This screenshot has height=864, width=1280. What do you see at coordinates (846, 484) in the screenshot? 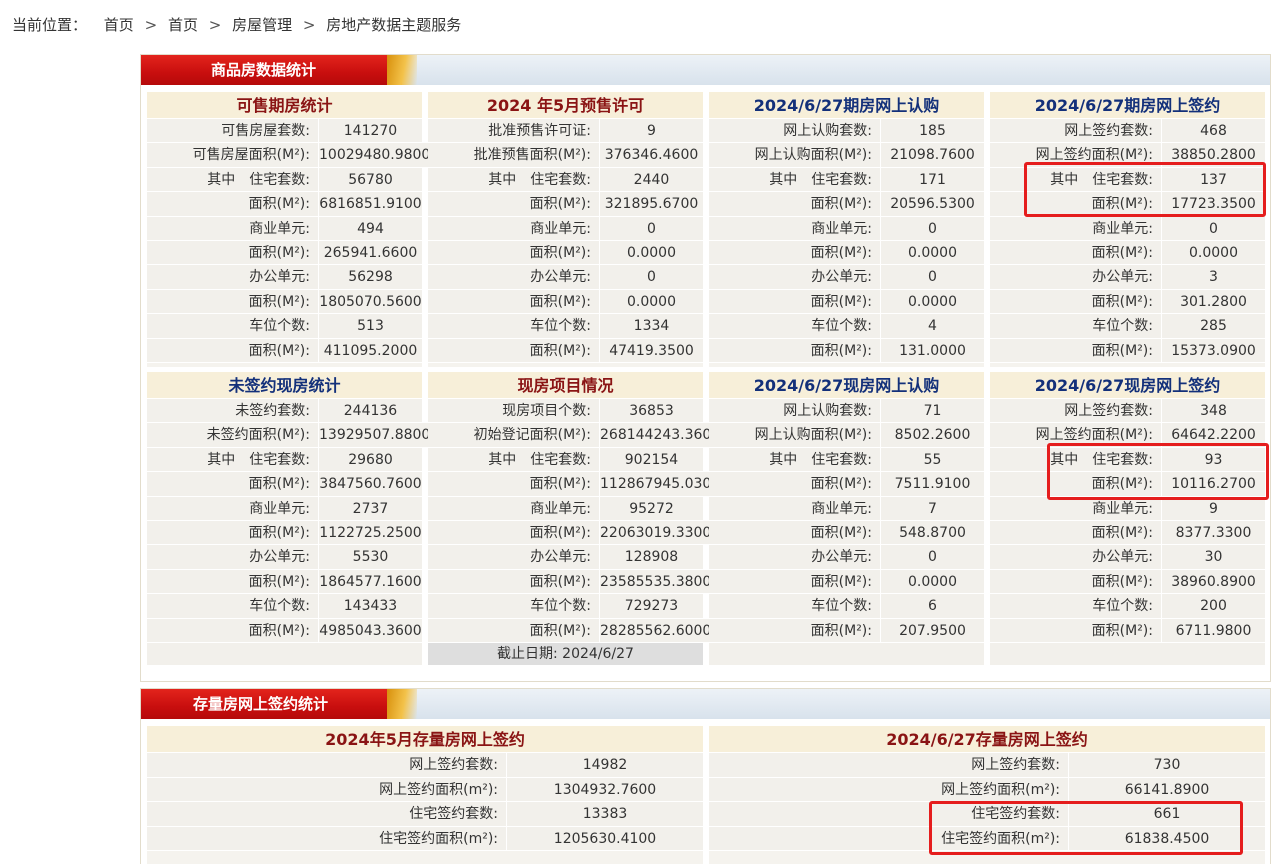
I see `table-row: 面积(M²): 7511.9100` at bounding box center [846, 484].